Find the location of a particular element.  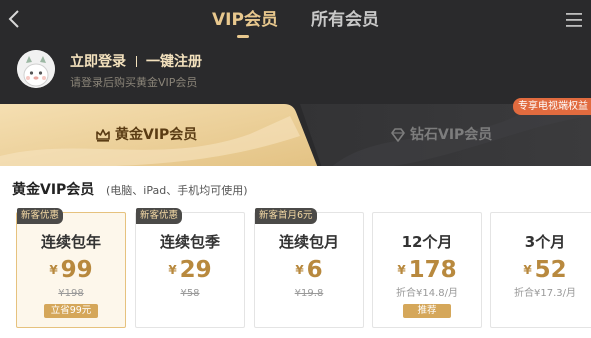

login-row: 立即登录 一键注册 is located at coordinates (136, 62).